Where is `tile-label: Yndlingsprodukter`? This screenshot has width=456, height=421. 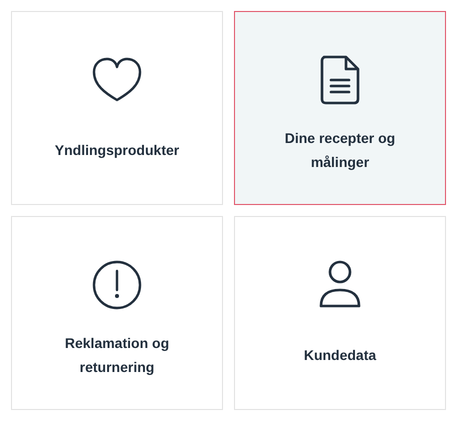 tile-label: Yndlingsprodukter is located at coordinates (117, 150).